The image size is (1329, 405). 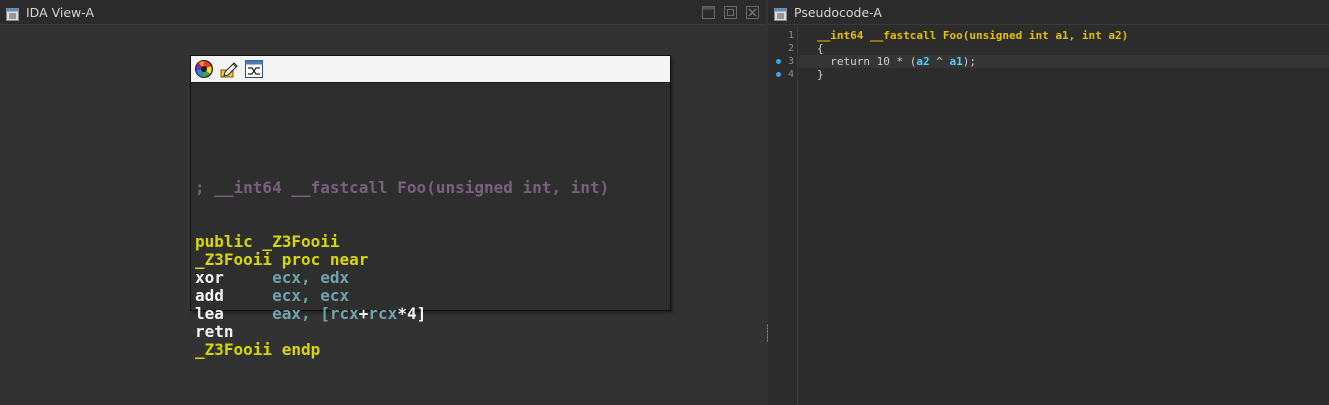 What do you see at coordinates (204, 69) in the screenshot?
I see `color-palette-icon` at bounding box center [204, 69].